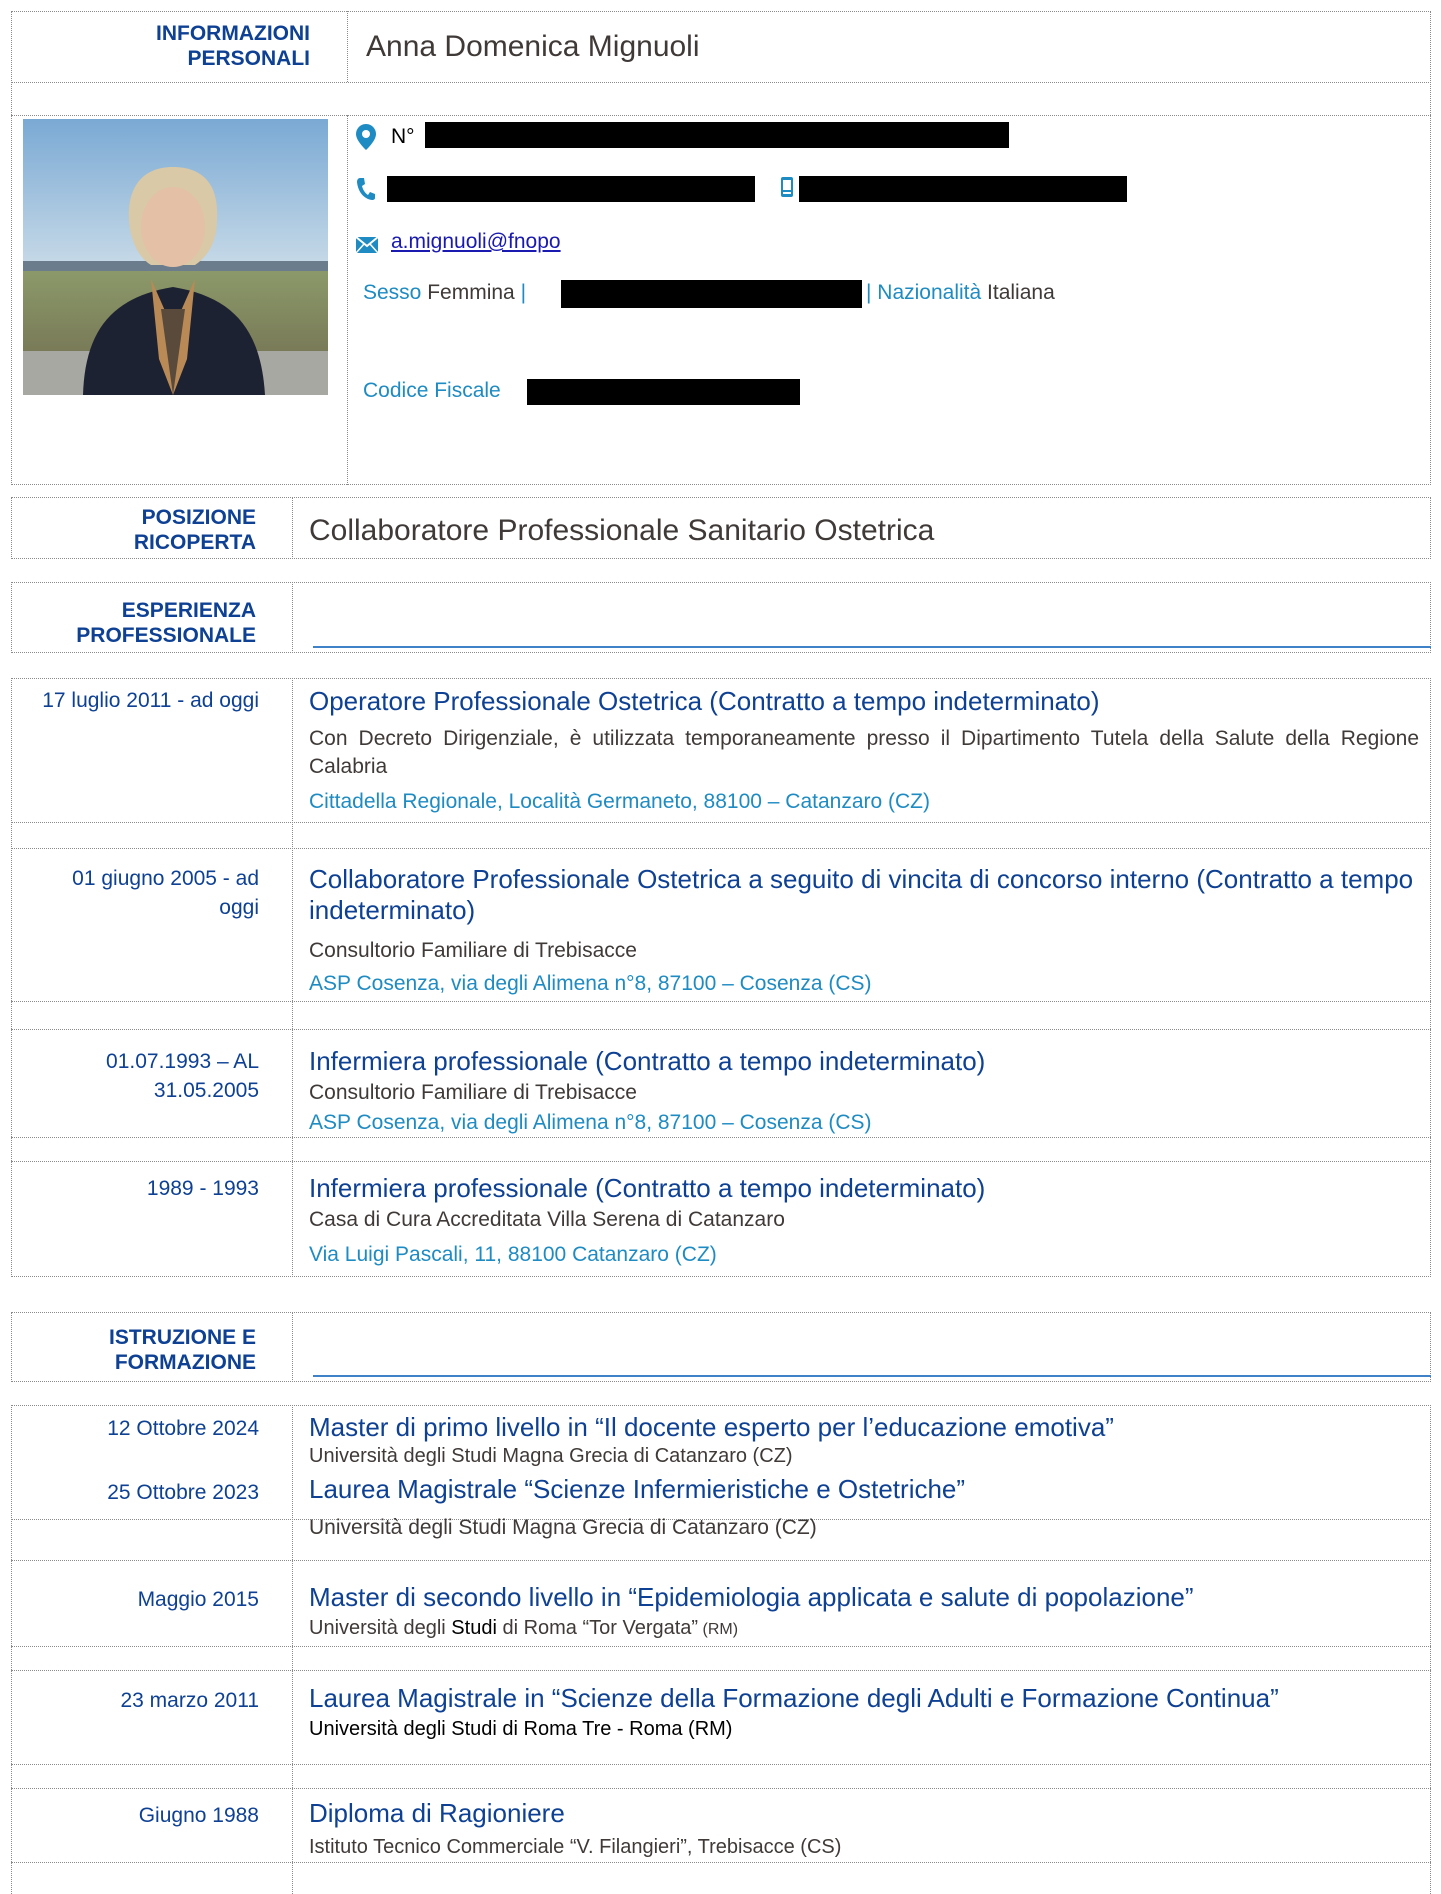  What do you see at coordinates (202, 1188) in the screenshot?
I see `job-date: 1989 - 1993` at bounding box center [202, 1188].